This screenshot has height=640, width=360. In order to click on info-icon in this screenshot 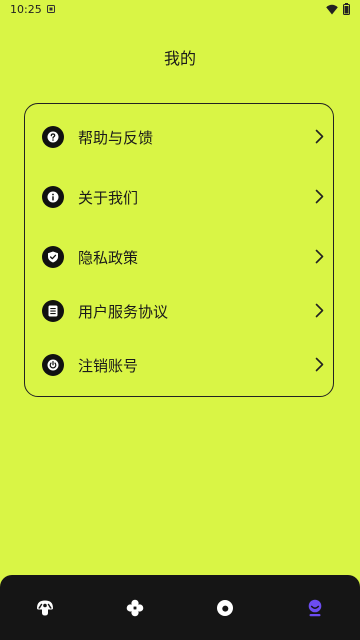, I will do `click(53, 197)`.